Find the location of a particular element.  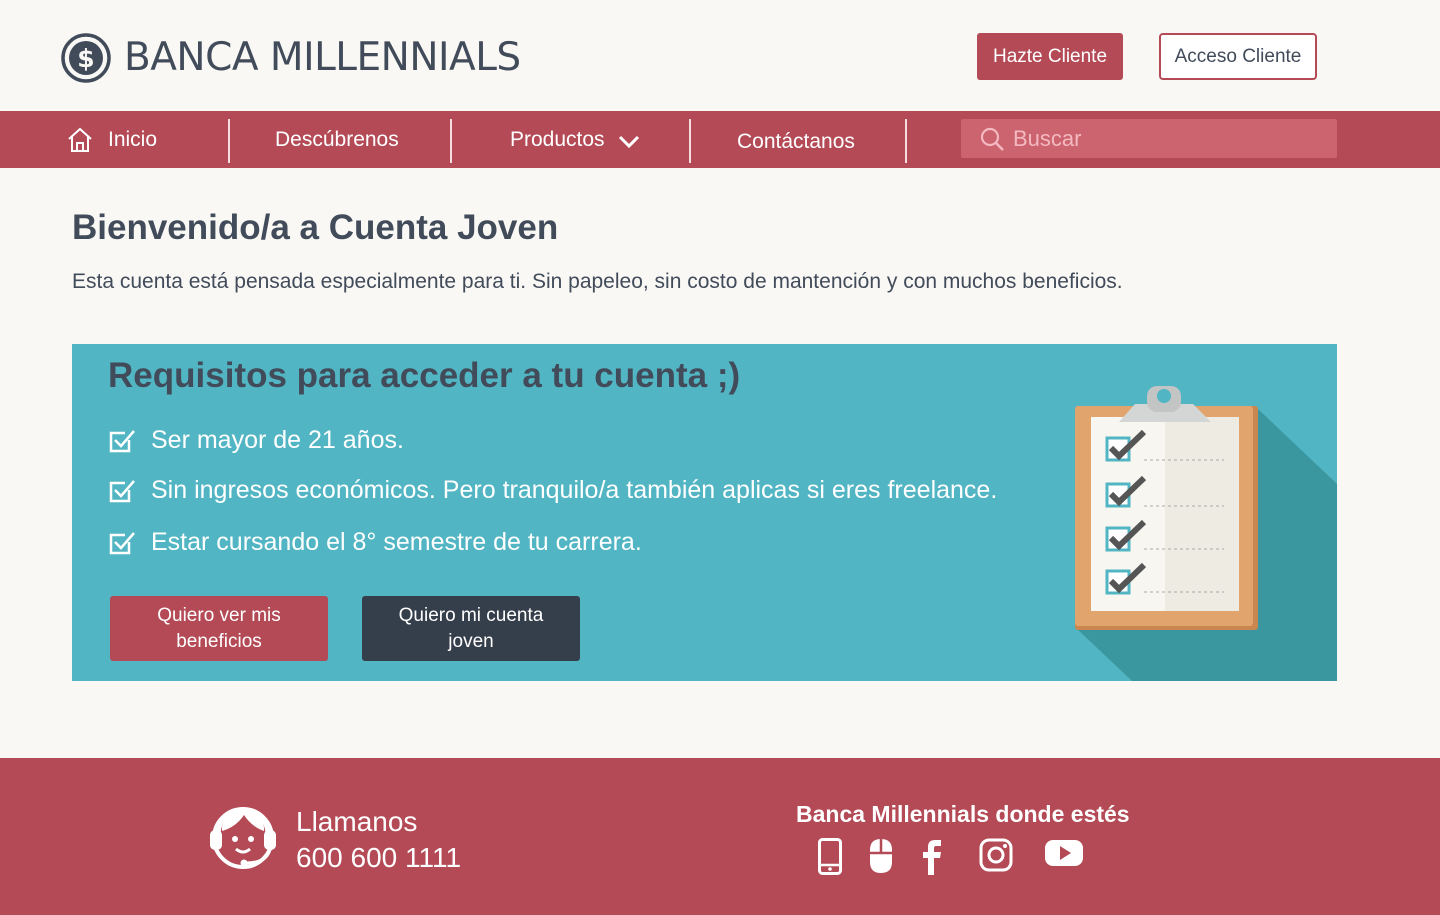

instagram-icon is located at coordinates (996, 855).